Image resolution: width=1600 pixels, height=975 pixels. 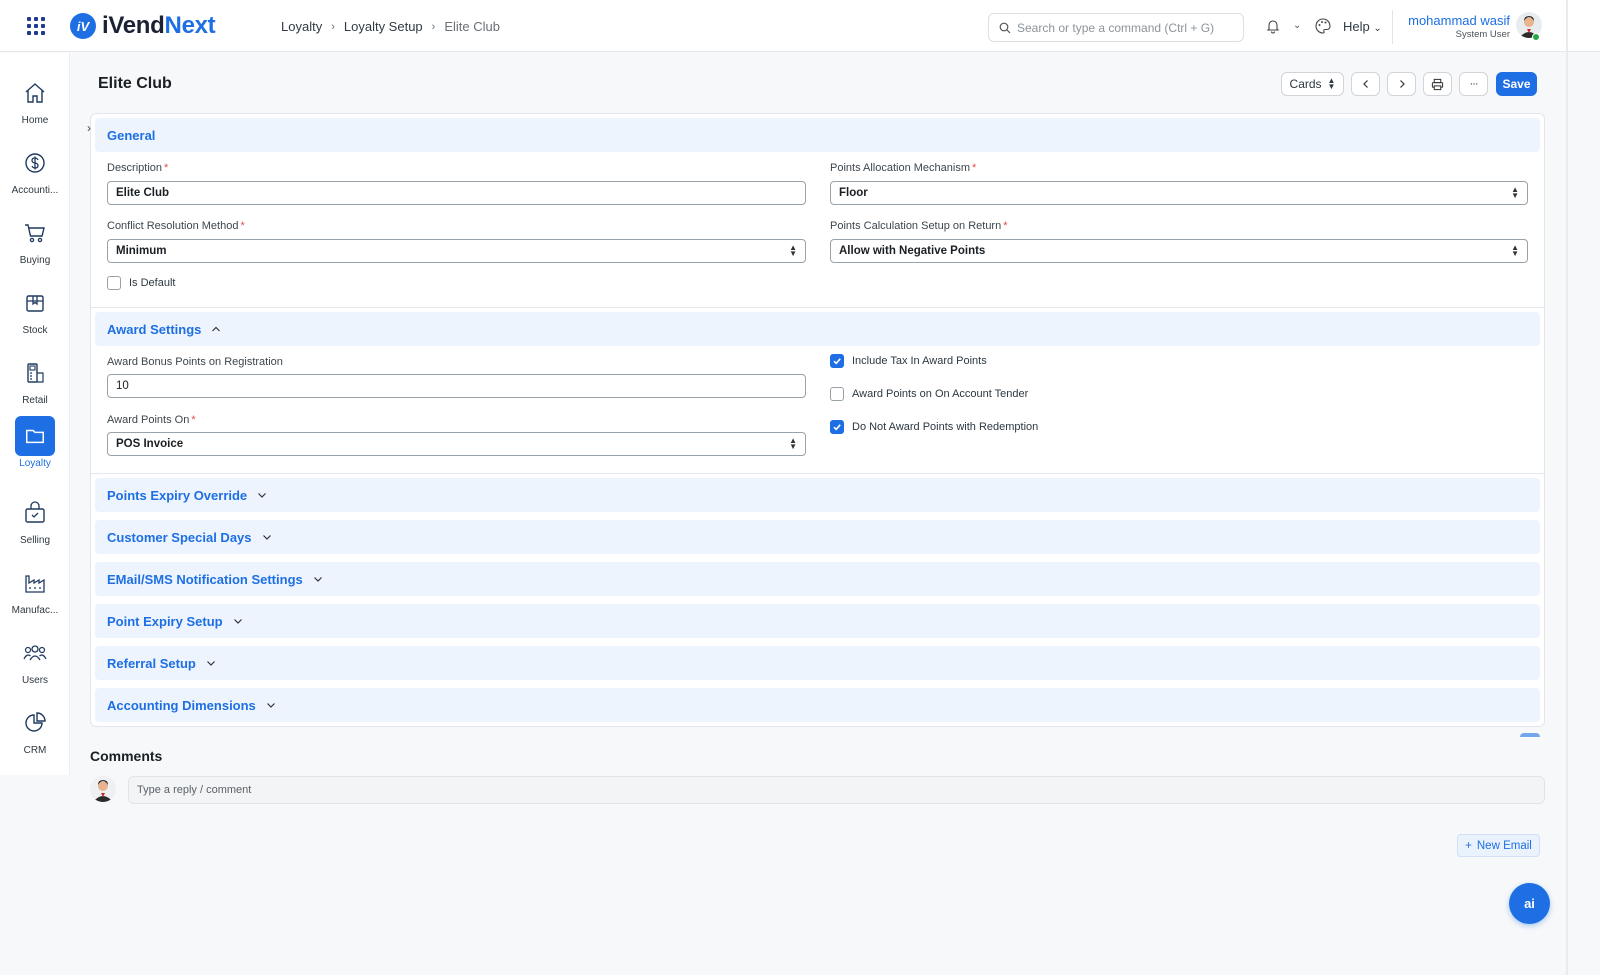 I want to click on section-general-header: General, so click(x=817, y=135).